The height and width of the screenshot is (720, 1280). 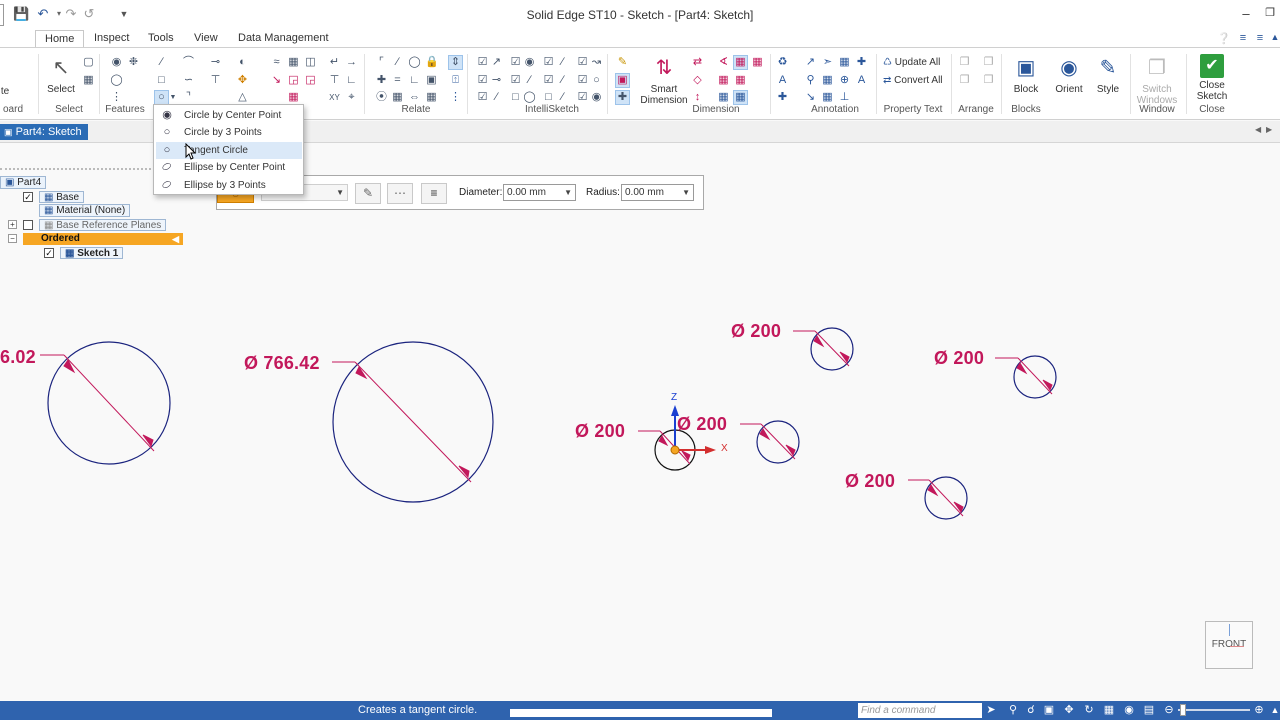 What do you see at coordinates (810, 97) in the screenshot?
I see `annotation-12-icon: ↘` at bounding box center [810, 97].